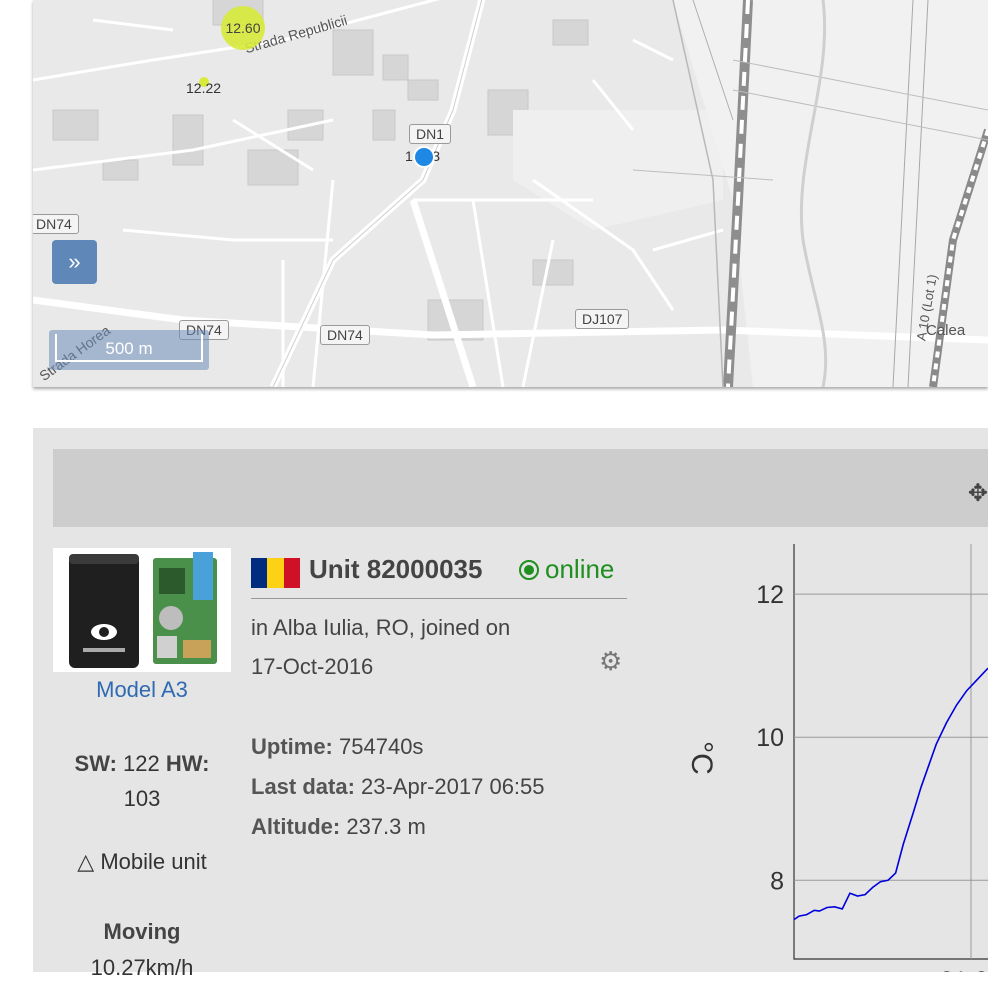 Image resolution: width=988 pixels, height=981 pixels. Describe the element at coordinates (141, 763) in the screenshot. I see `sw-value: 122` at that location.